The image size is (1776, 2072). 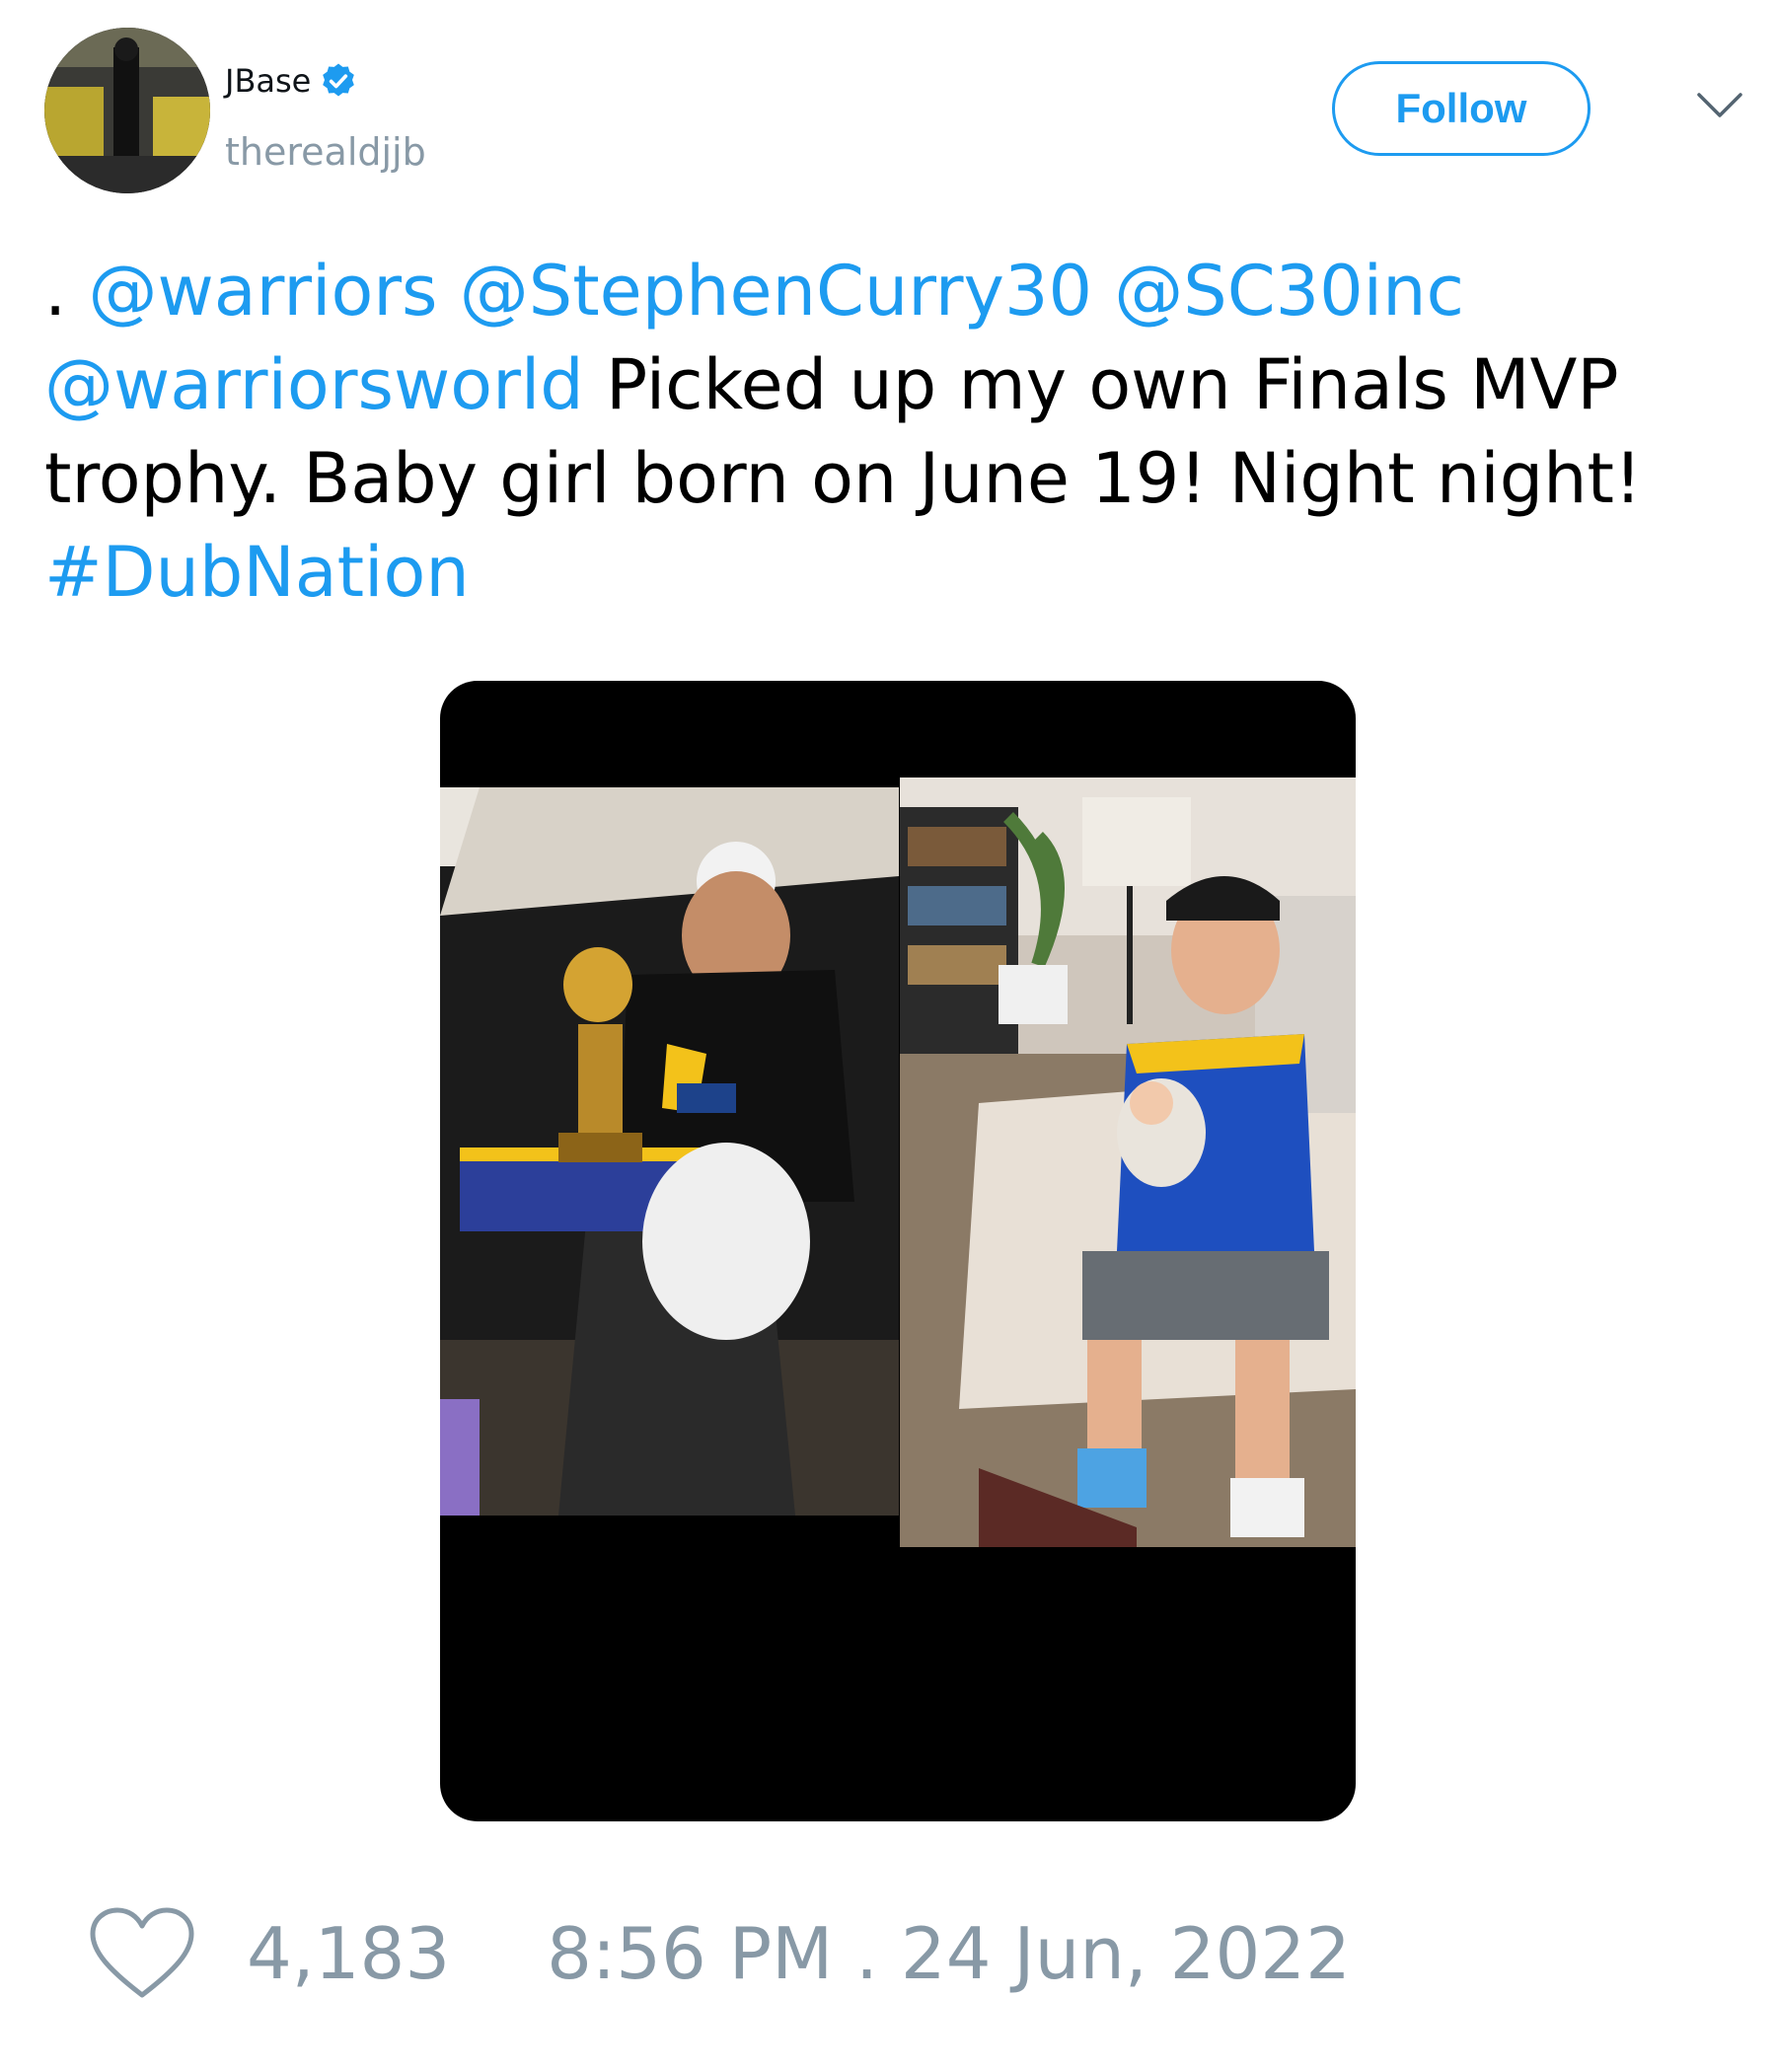 What do you see at coordinates (142, 1954) in the screenshot?
I see `heart-icon` at bounding box center [142, 1954].